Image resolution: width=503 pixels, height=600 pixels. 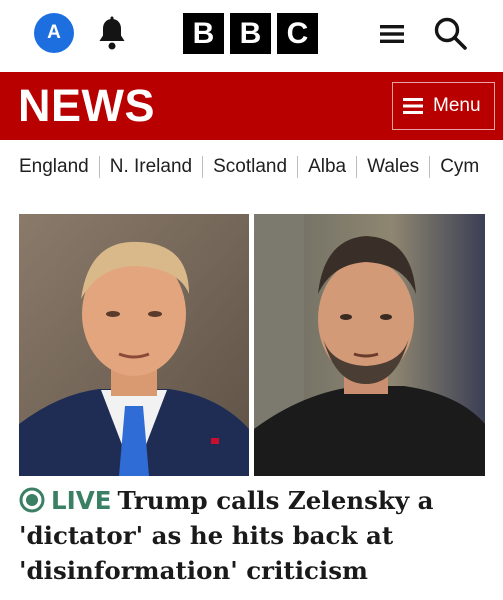 I want to click on account-initial: A, so click(x=54, y=32).